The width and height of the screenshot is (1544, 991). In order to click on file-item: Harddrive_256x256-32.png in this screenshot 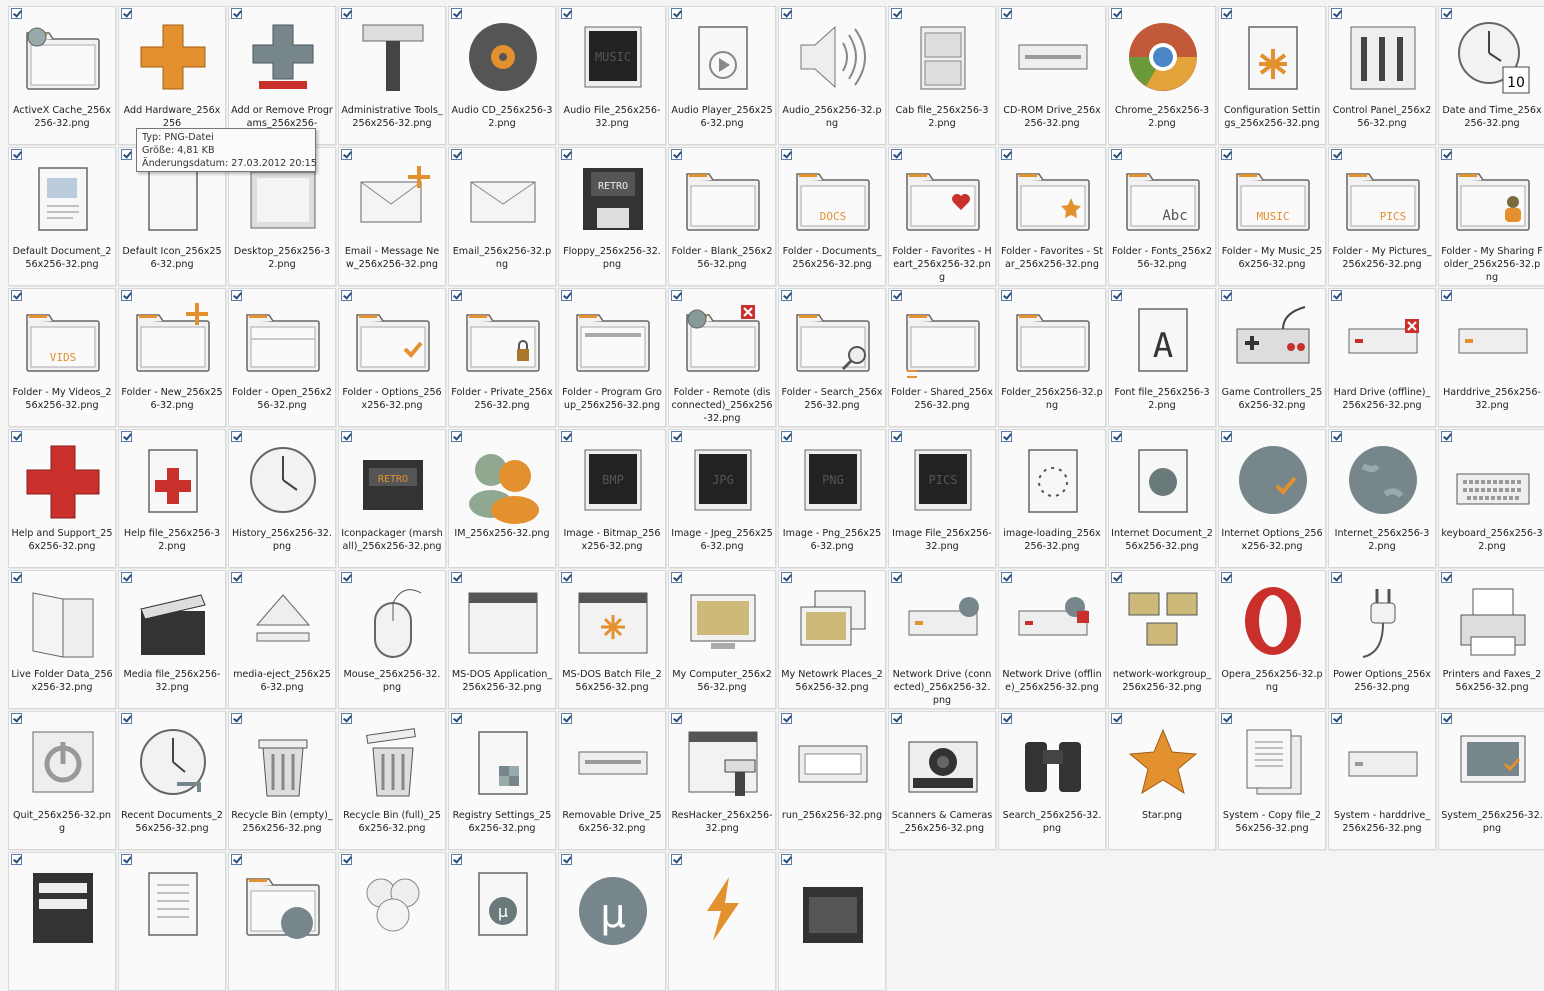, I will do `click(1491, 357)`.